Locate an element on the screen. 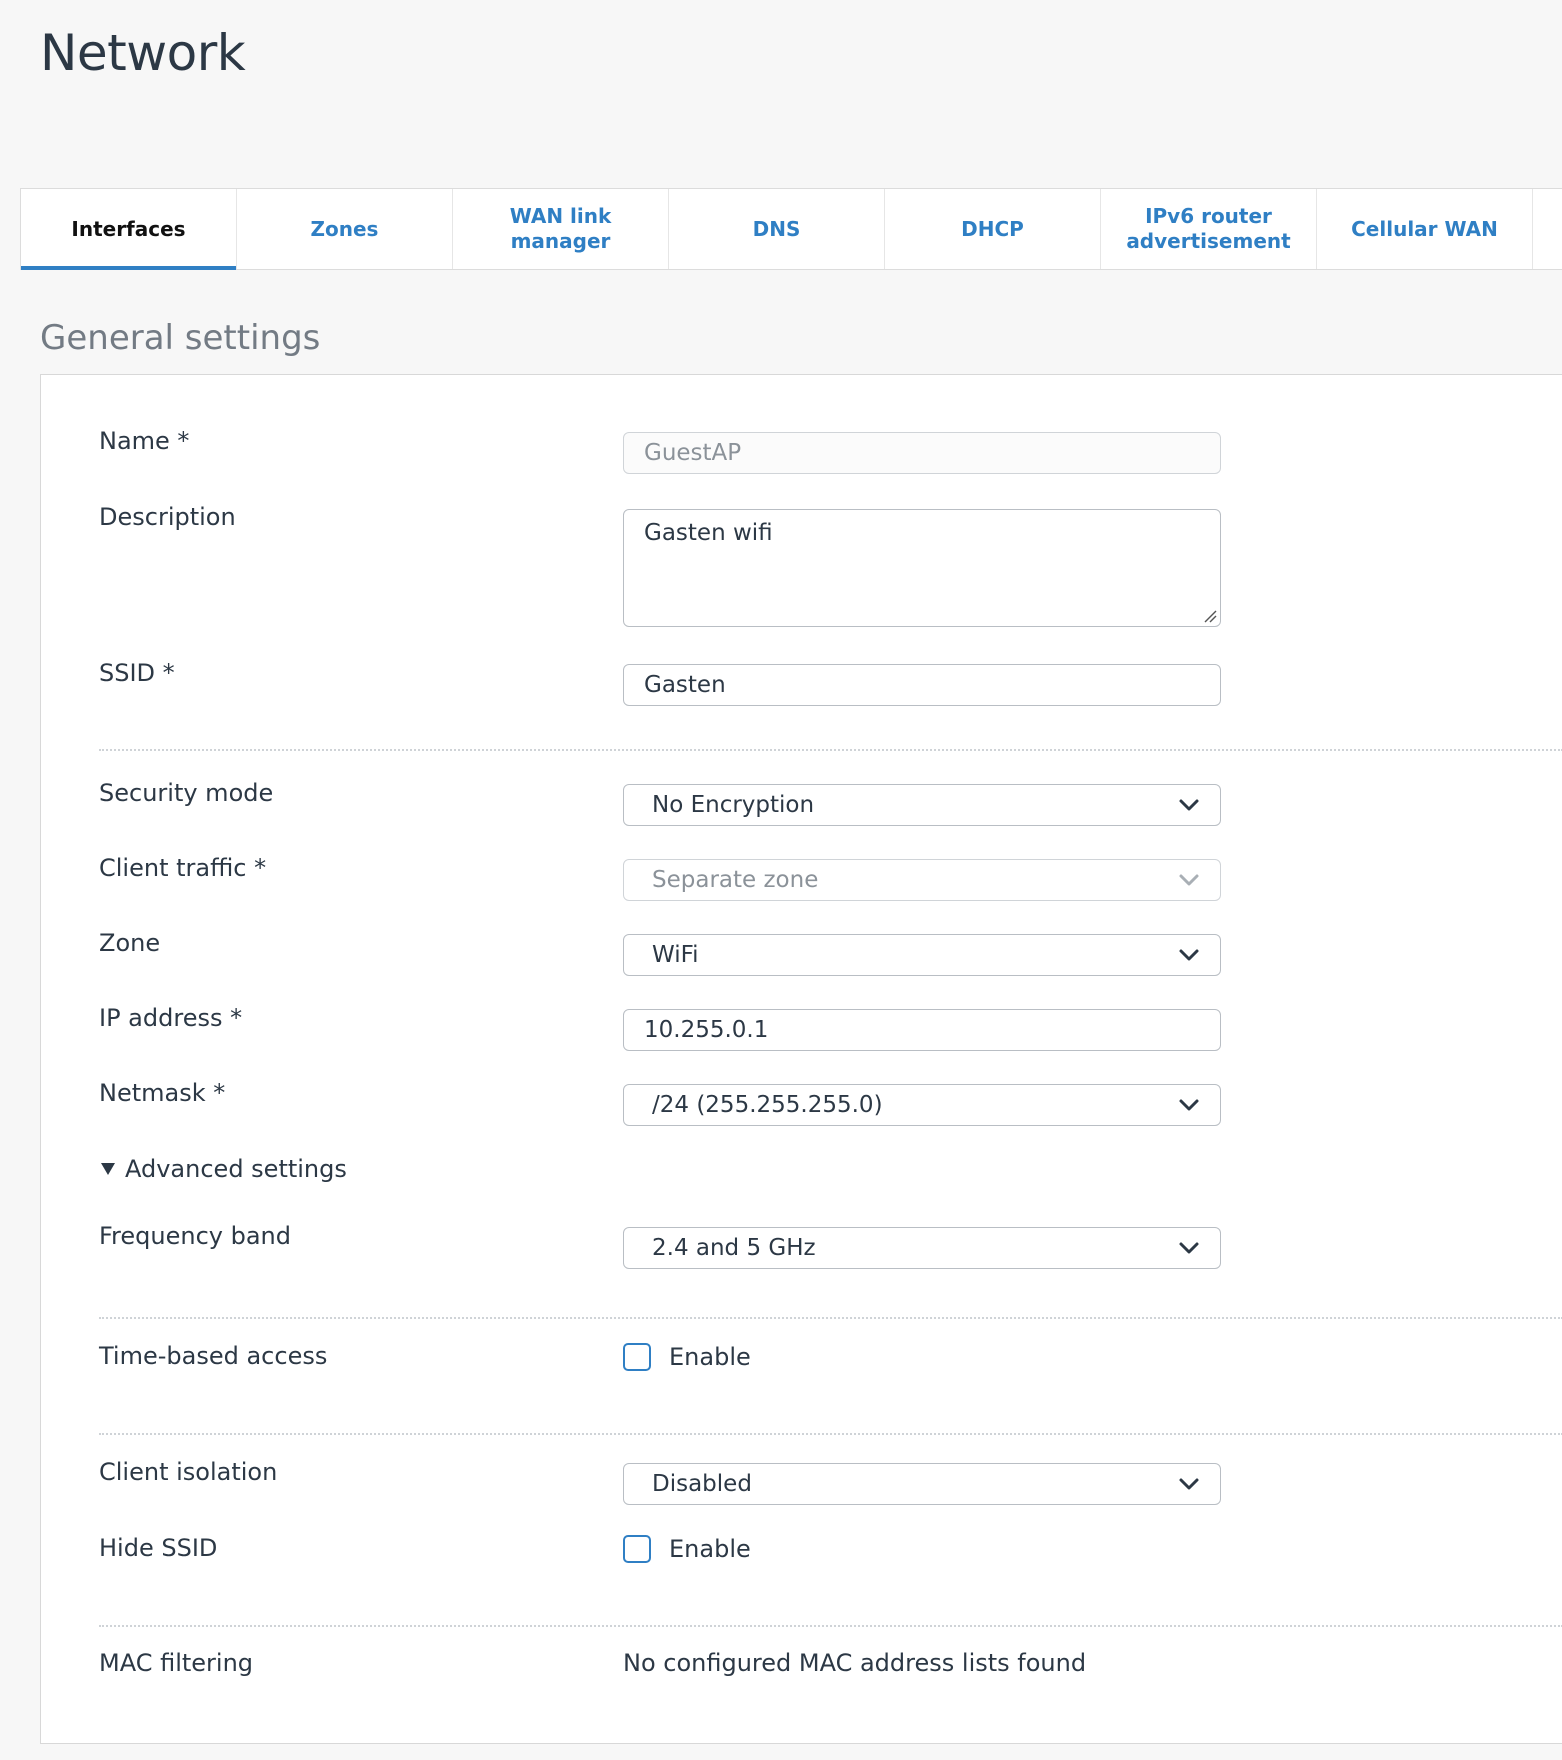 The image size is (1562, 1760). triangle-down-icon is located at coordinates (108, 1169).